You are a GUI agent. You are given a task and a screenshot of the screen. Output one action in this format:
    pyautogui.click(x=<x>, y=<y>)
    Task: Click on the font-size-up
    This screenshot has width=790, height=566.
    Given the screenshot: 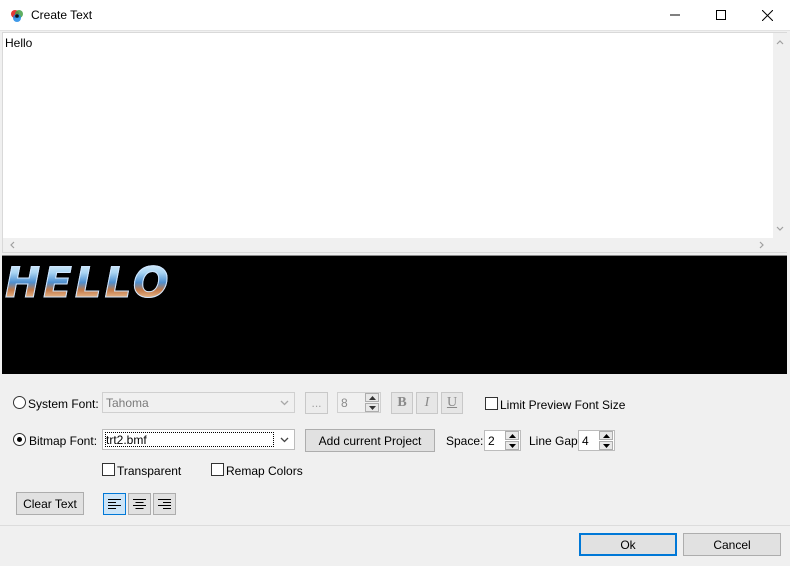 What is the action you would take?
    pyautogui.click(x=372, y=397)
    